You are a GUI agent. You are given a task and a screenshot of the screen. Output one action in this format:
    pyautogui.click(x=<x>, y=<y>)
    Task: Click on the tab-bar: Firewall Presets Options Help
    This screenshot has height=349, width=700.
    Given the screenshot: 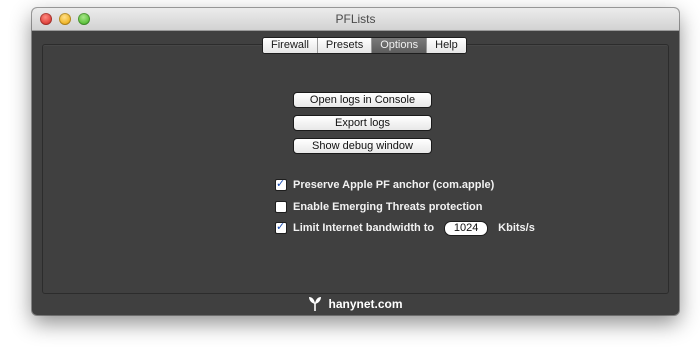 What is the action you would take?
    pyautogui.click(x=364, y=45)
    